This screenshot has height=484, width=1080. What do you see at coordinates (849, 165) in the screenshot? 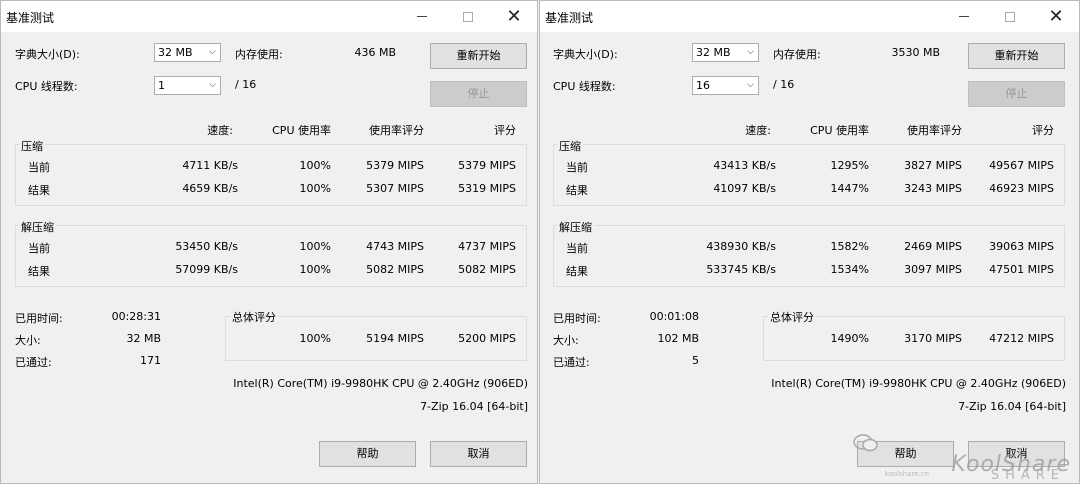
I see `cpu-usage-value: 1295%` at bounding box center [849, 165].